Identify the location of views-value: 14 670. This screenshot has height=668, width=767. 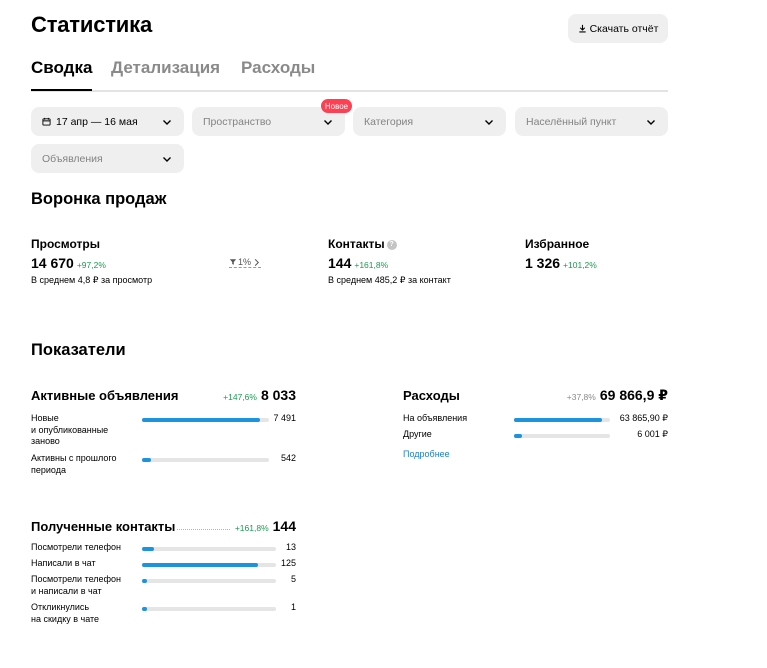
(52, 263).